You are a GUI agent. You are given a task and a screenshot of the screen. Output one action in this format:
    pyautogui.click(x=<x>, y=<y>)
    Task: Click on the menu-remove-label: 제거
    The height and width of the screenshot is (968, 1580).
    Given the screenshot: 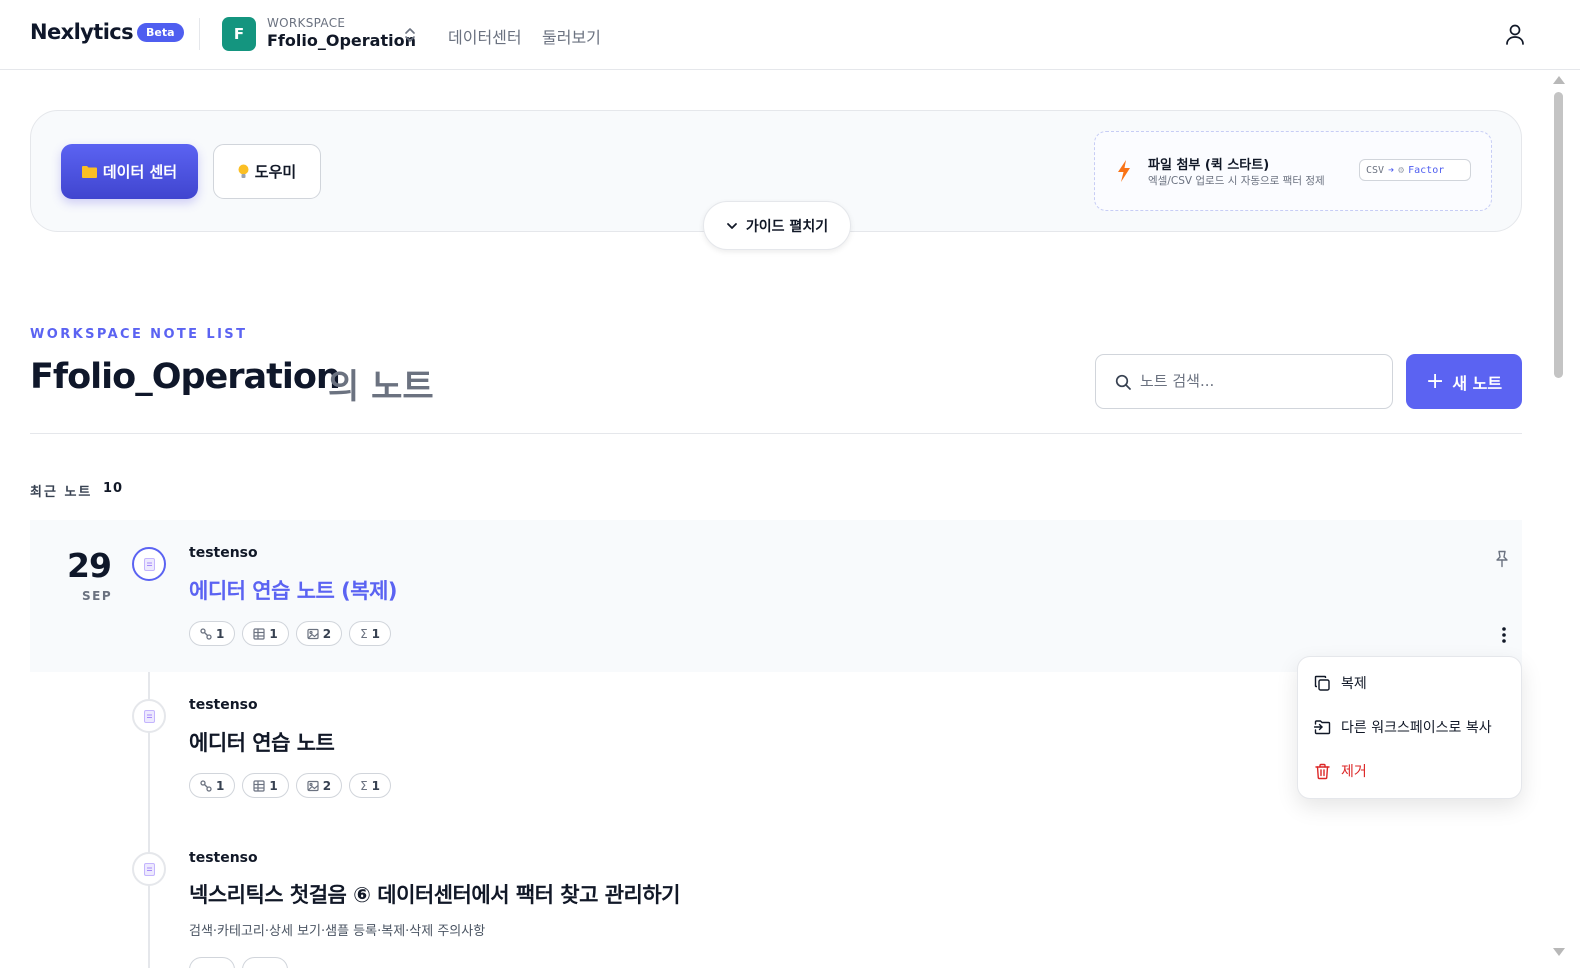 What is the action you would take?
    pyautogui.click(x=1354, y=772)
    